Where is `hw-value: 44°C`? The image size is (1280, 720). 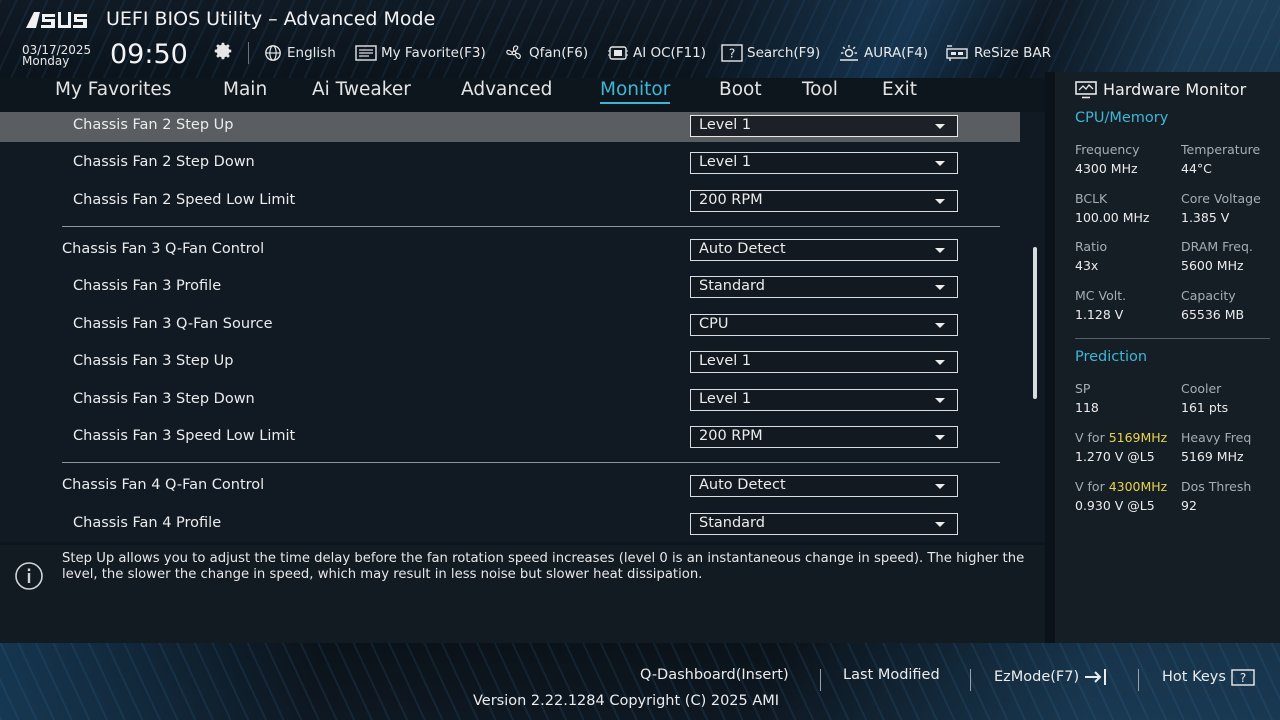
hw-value: 44°C is located at coordinates (1196, 168).